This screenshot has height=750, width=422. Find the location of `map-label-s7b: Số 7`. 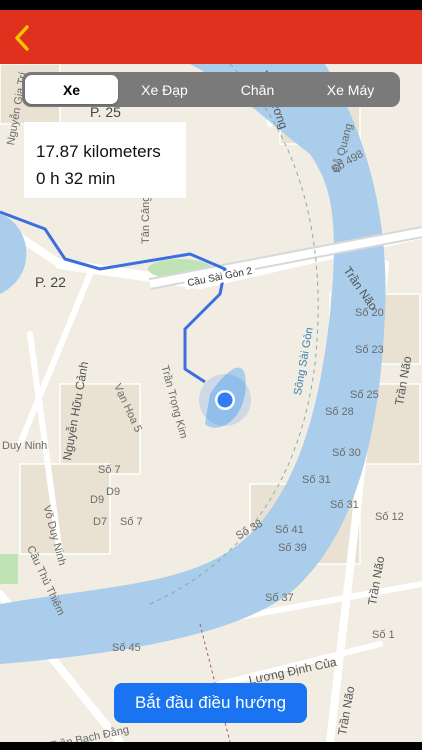

map-label-s7b: Số 7 is located at coordinates (131, 522).